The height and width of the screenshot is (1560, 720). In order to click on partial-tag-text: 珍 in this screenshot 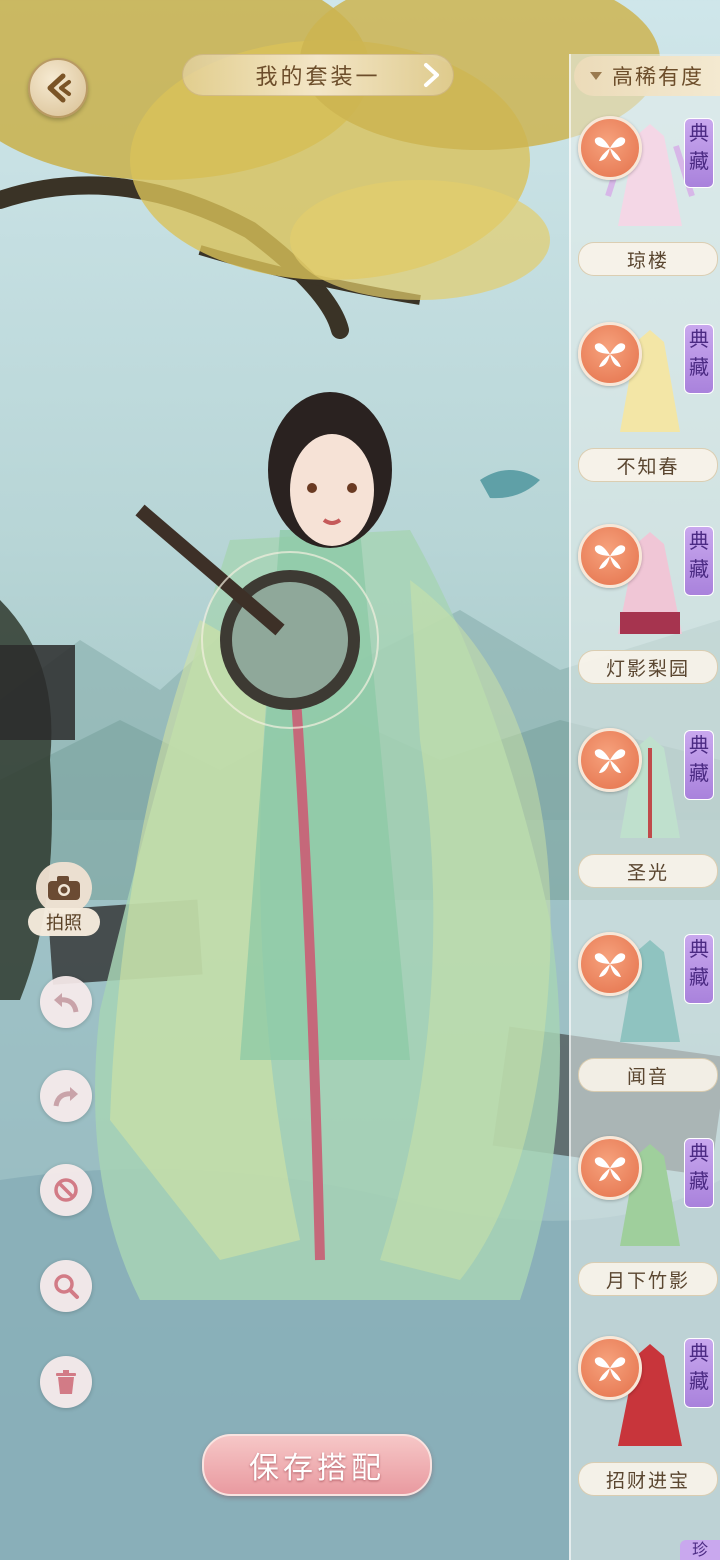, I will do `click(699, 1549)`.